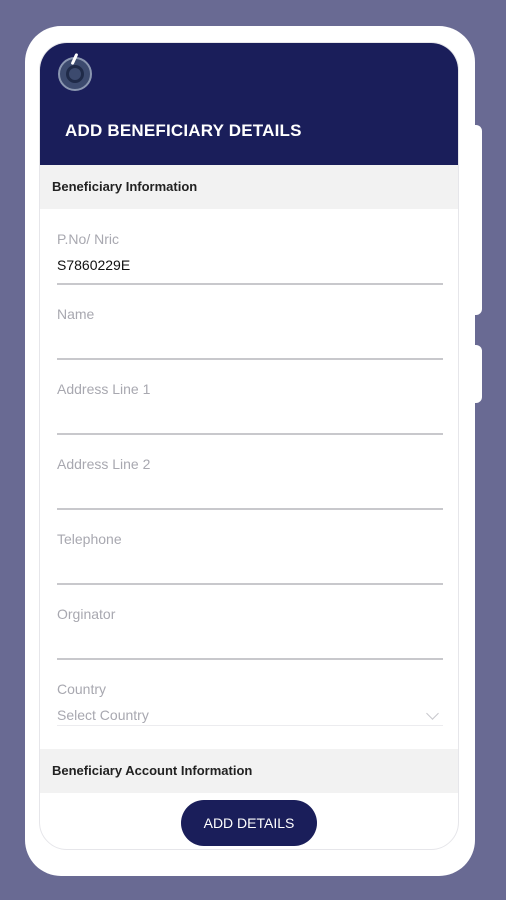 The width and height of the screenshot is (506, 900). Describe the element at coordinates (104, 389) in the screenshot. I see `field-label: Address Line 1` at that location.